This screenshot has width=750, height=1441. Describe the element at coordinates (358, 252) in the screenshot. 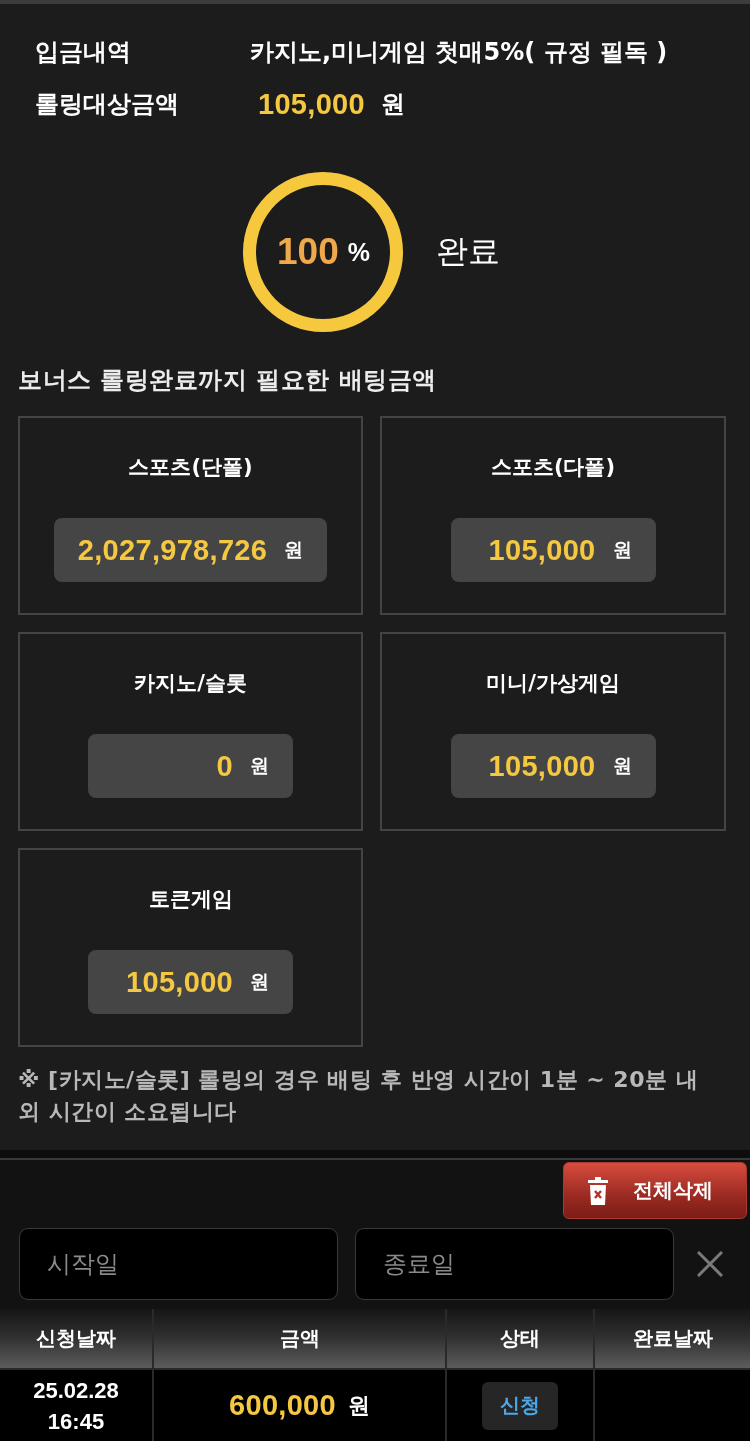

I see `percent-sign: %` at that location.